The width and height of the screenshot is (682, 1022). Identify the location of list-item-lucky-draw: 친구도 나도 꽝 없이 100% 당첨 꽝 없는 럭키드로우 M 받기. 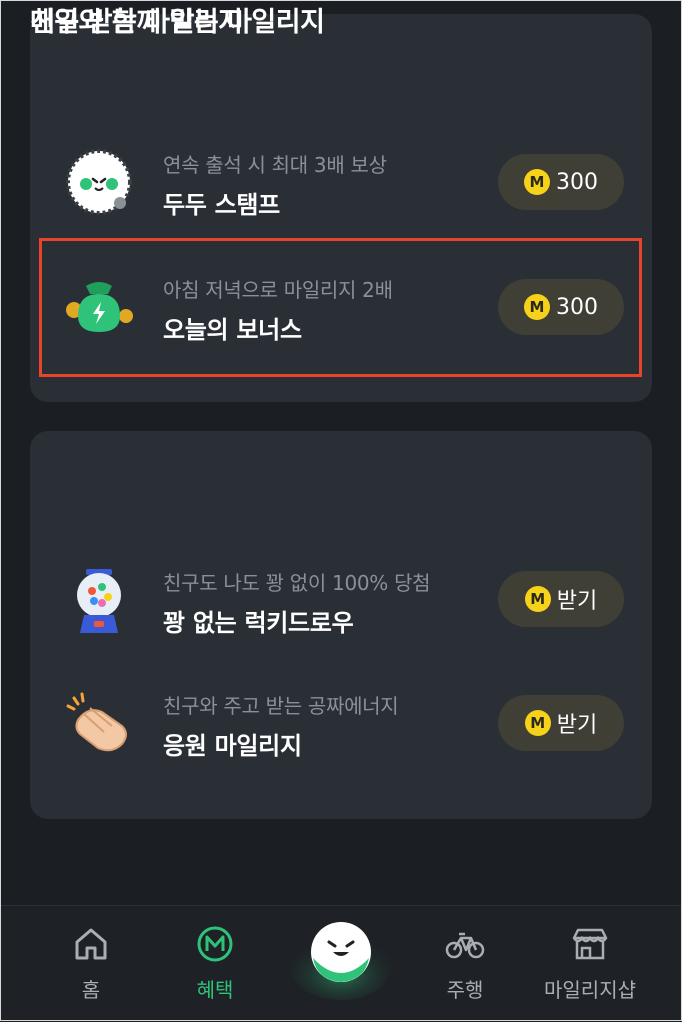
(341, 600).